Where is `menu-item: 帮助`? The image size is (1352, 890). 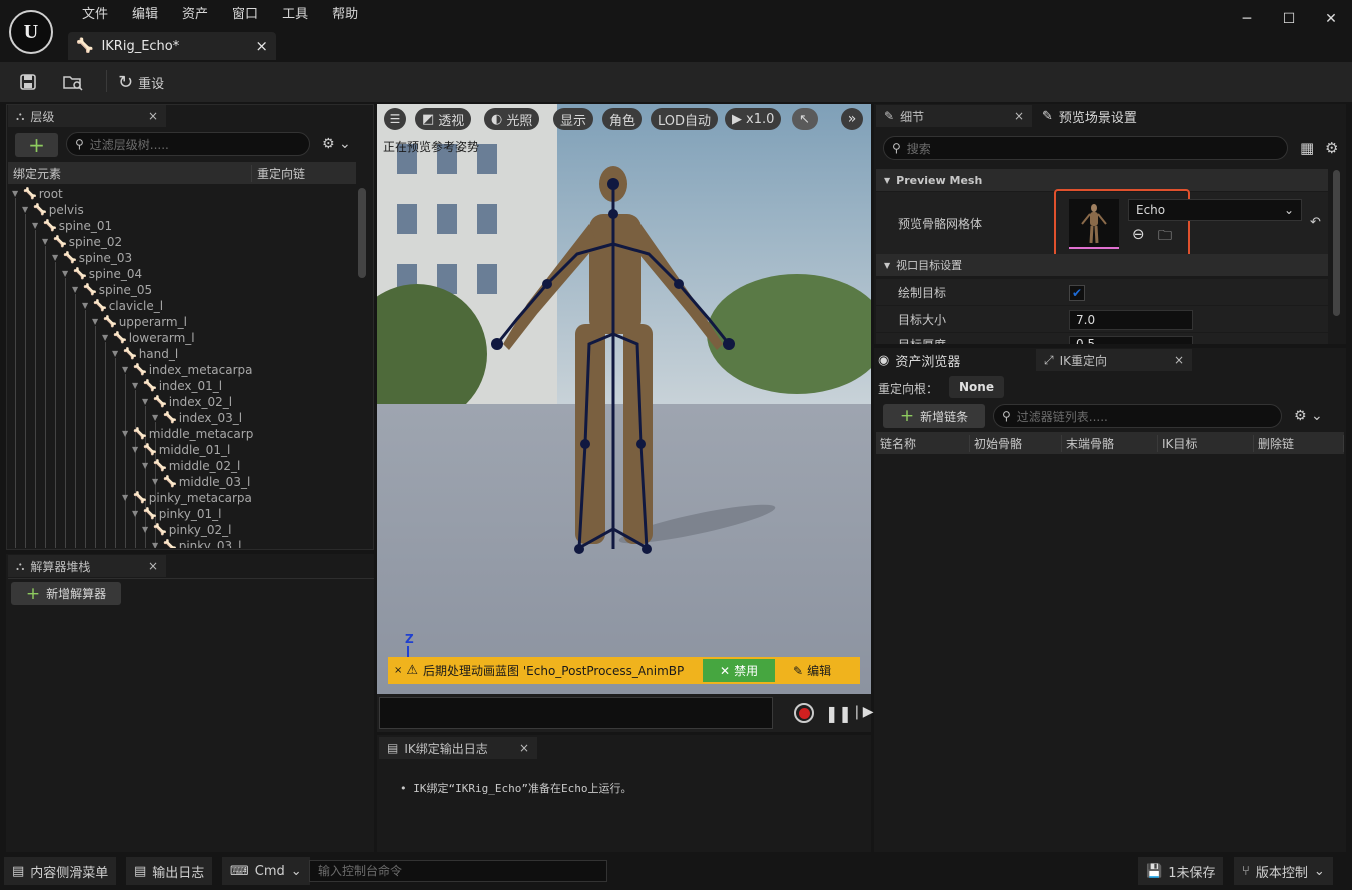
menu-item: 帮助 is located at coordinates (345, 14).